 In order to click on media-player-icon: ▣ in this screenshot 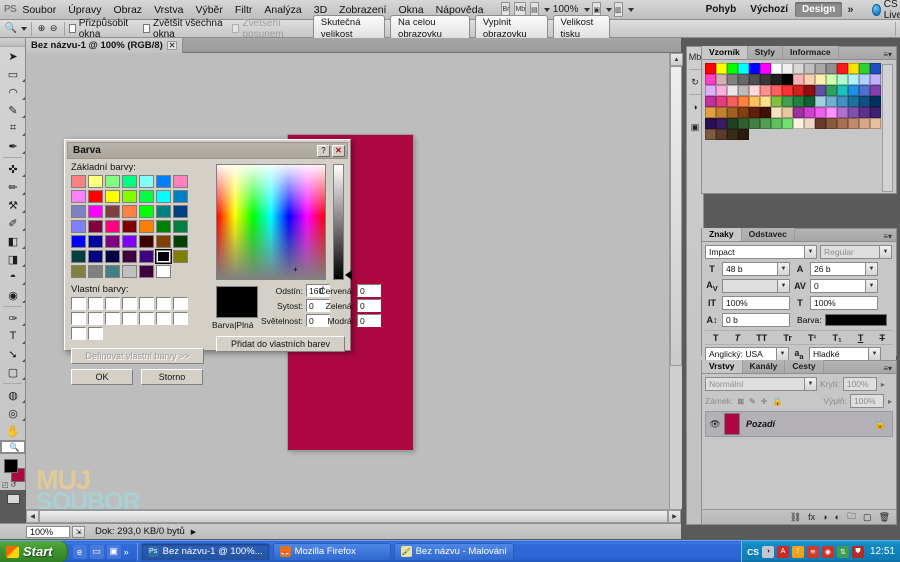, I will do `click(113, 551)`.